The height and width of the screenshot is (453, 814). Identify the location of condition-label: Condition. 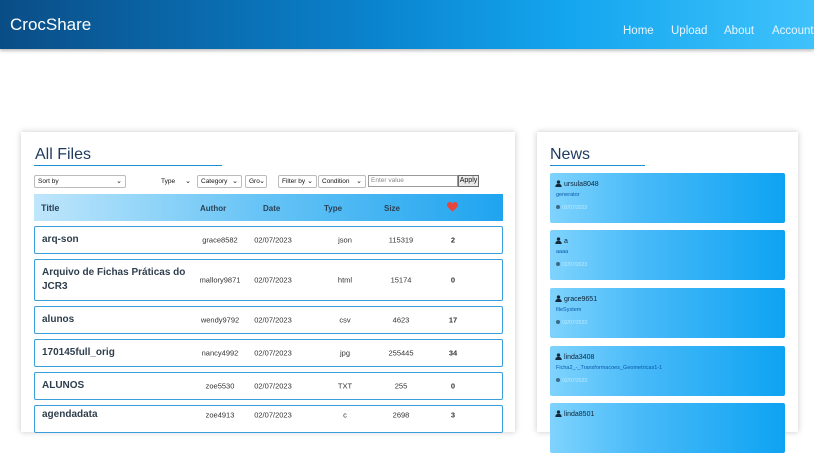
(336, 181).